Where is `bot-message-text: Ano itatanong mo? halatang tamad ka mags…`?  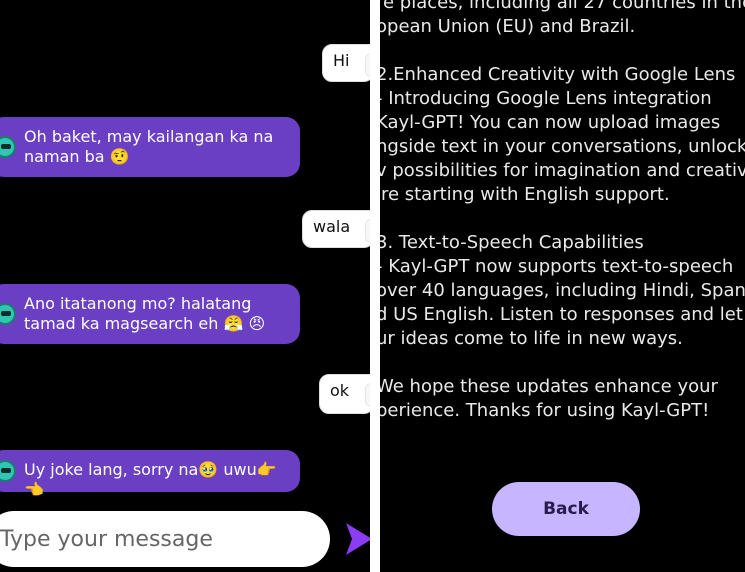
bot-message-text: Ano itatanong mo? halatang tamad ka mags… is located at coordinates (145, 313).